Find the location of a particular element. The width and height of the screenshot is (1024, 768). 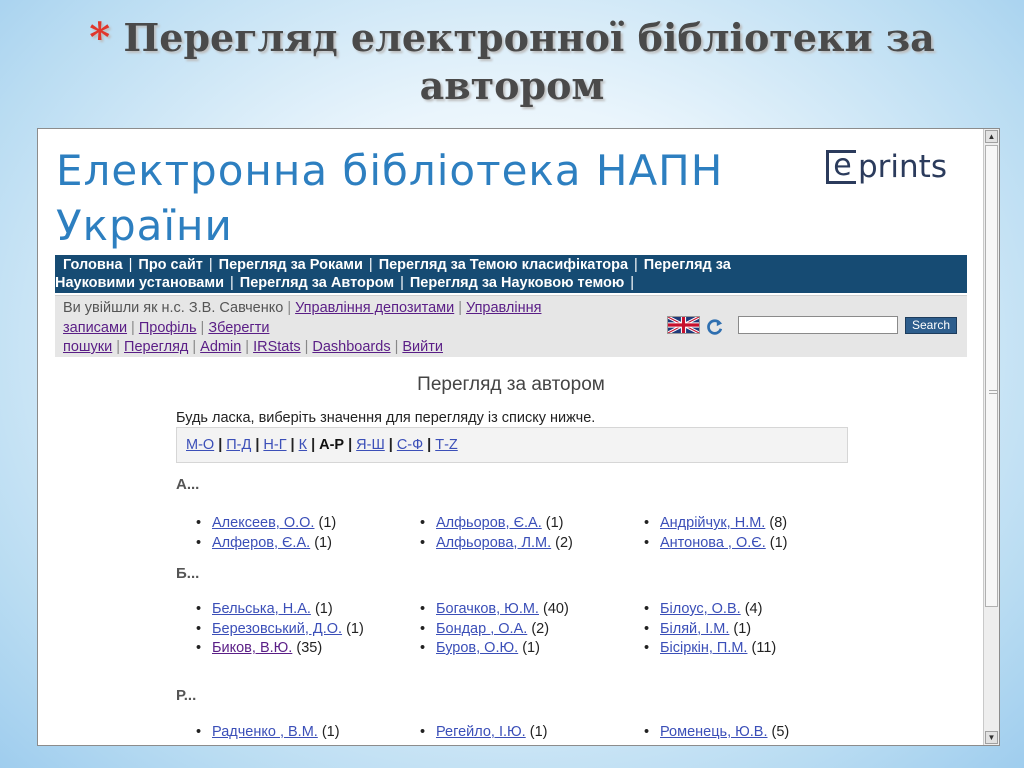

uk-flag-icon is located at coordinates (683, 325).